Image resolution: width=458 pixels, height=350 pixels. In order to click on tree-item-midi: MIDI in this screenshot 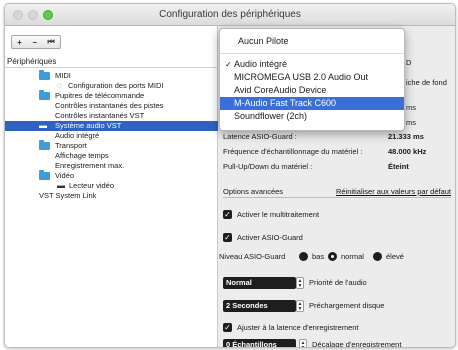, I will do `click(111, 75)`.